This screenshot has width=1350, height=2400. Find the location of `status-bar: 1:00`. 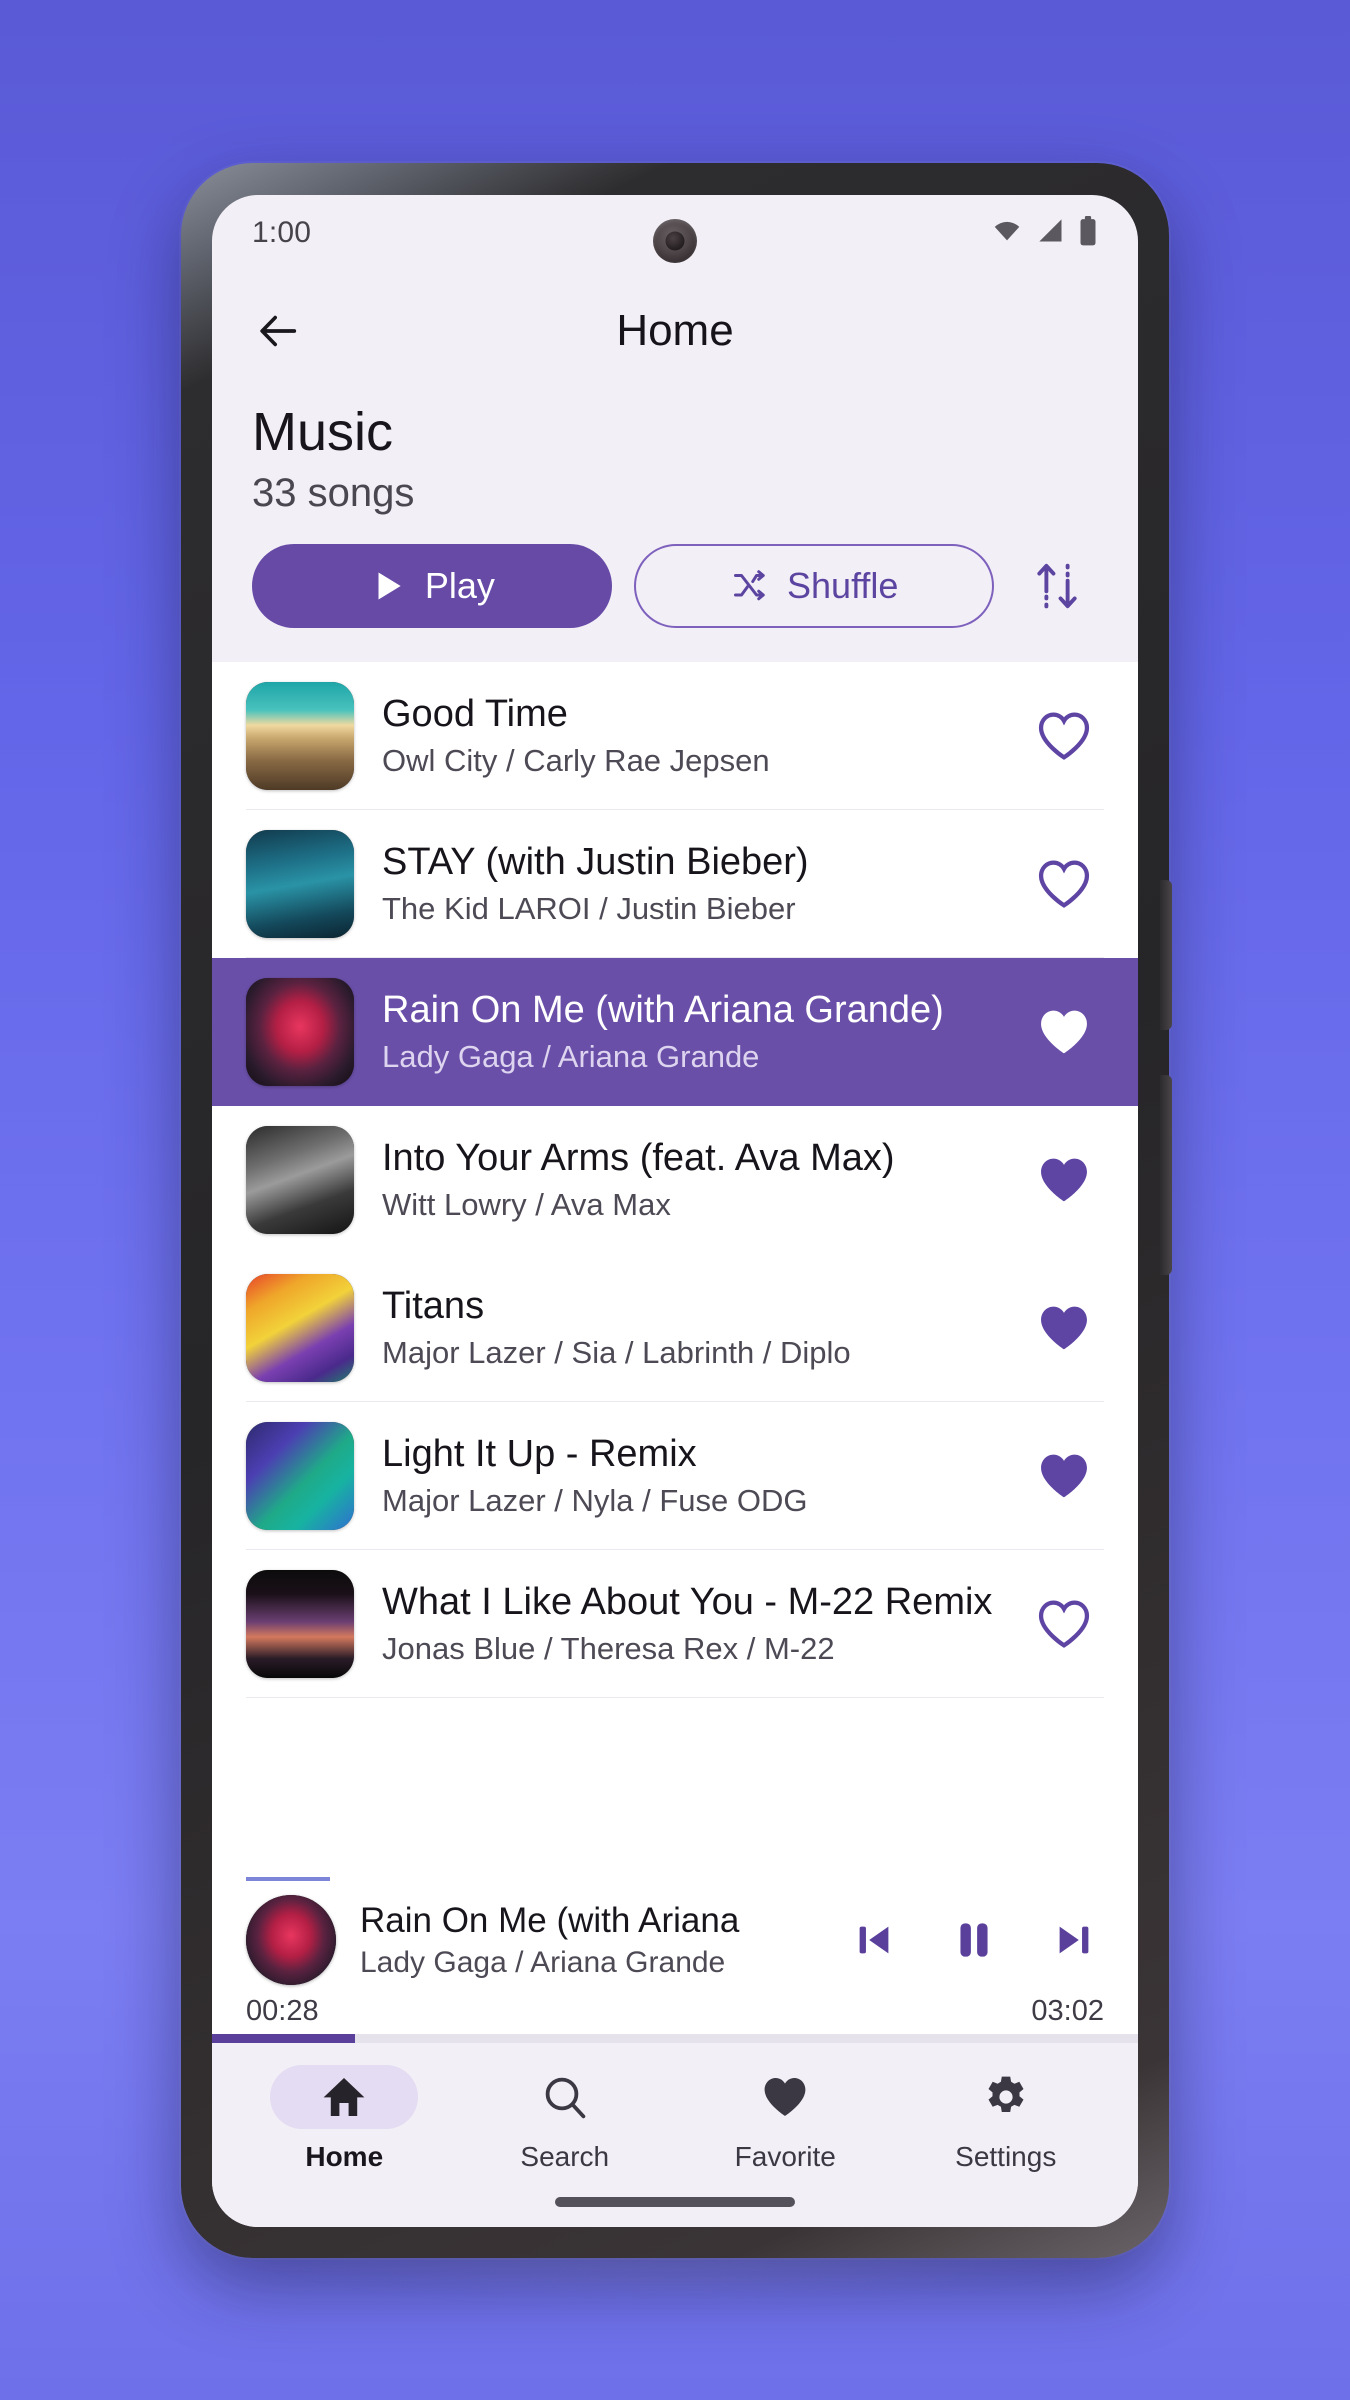

status-bar: 1:00 is located at coordinates (675, 233).